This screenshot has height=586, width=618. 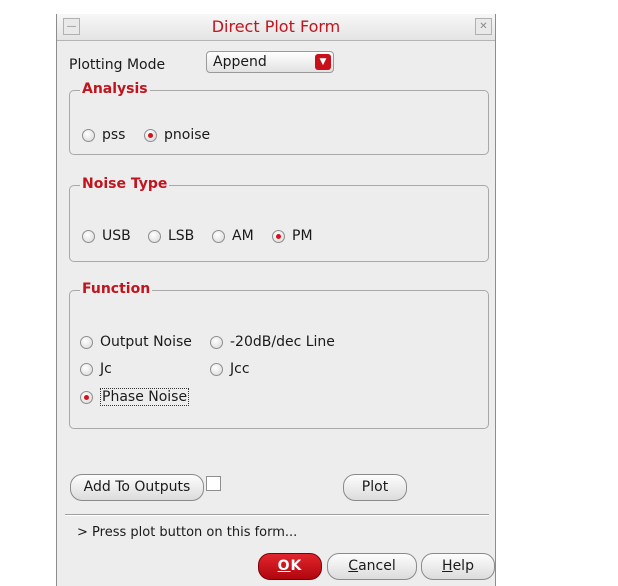 I want to click on ok-accelerator: O, so click(x=284, y=566).